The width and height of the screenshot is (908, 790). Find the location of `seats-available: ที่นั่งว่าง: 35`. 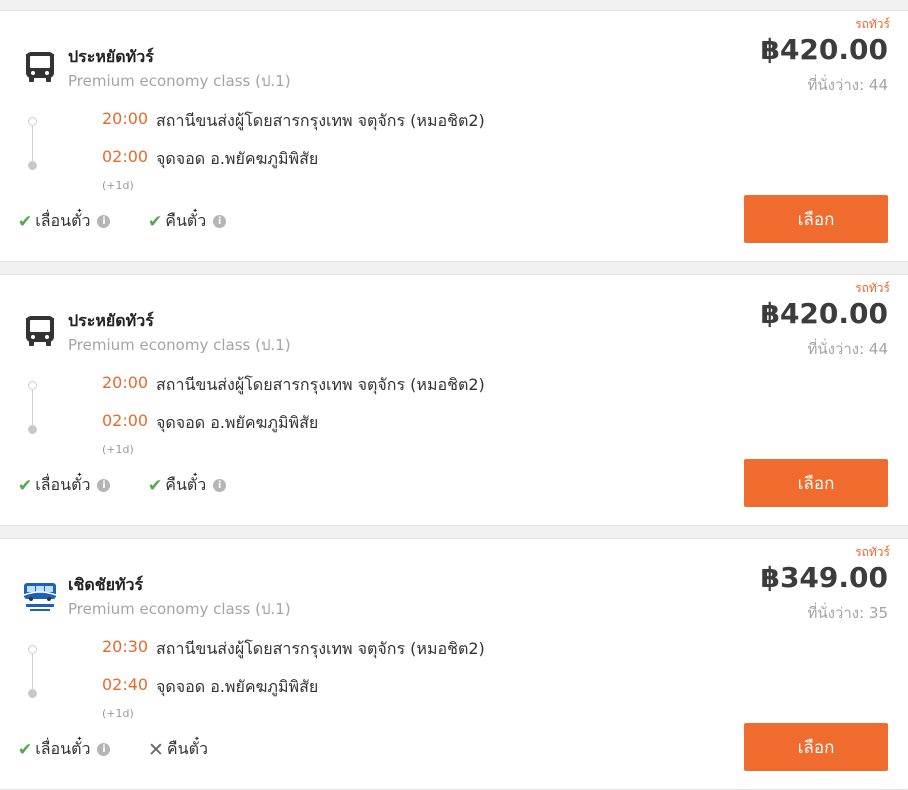

seats-available: ที่นั่งว่าง: 35 is located at coordinates (847, 613).